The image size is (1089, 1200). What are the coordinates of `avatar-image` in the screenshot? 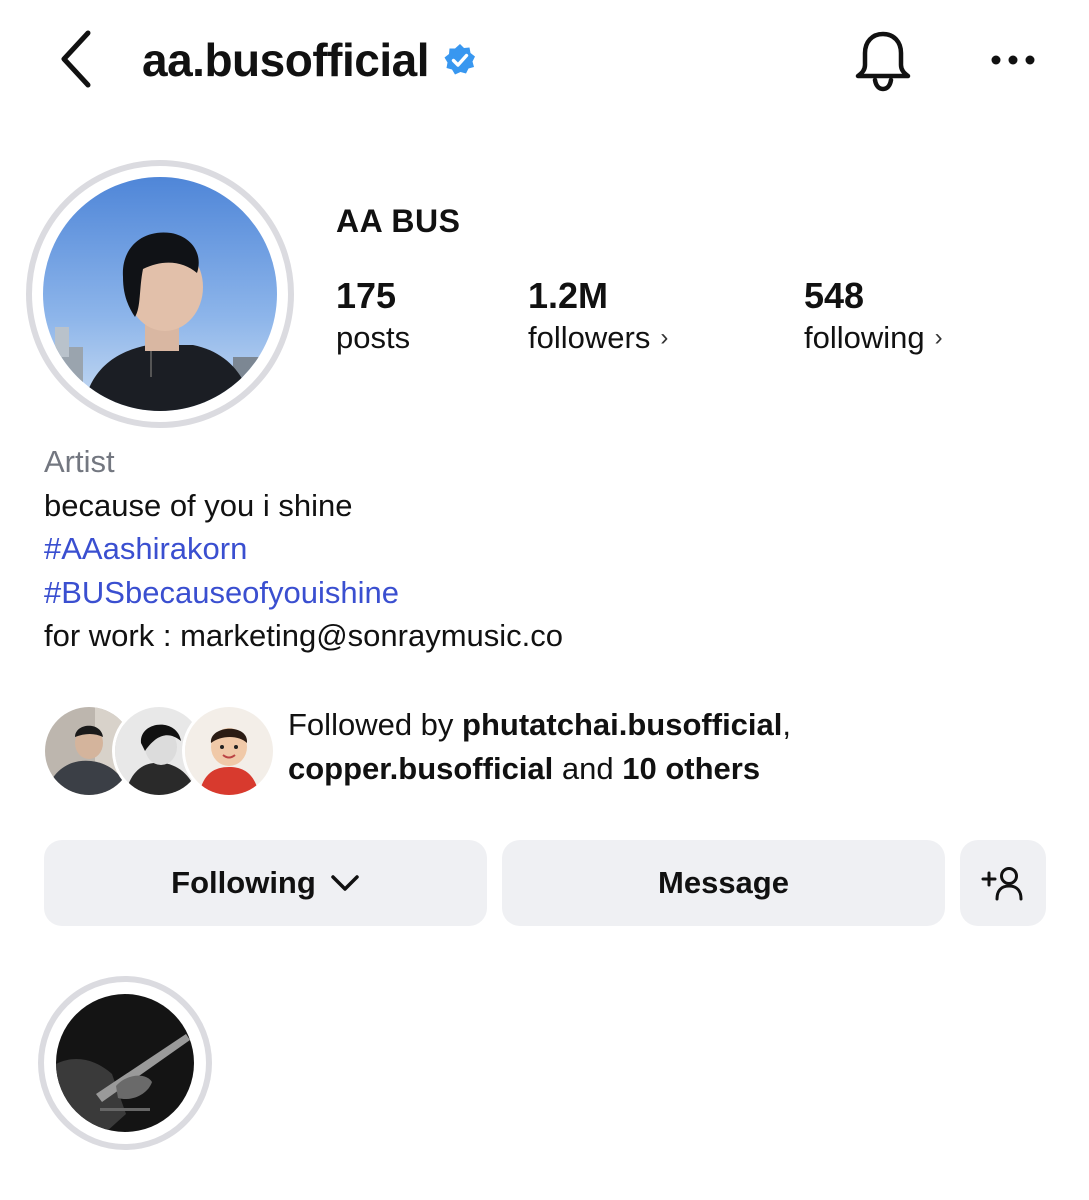 It's located at (160, 294).